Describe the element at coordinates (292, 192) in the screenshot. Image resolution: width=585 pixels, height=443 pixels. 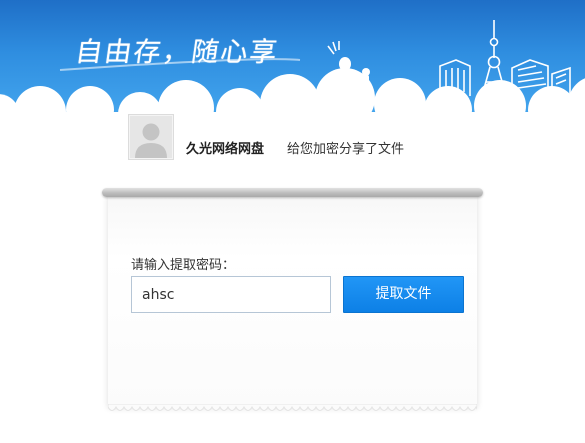
I see `card-roller` at that location.